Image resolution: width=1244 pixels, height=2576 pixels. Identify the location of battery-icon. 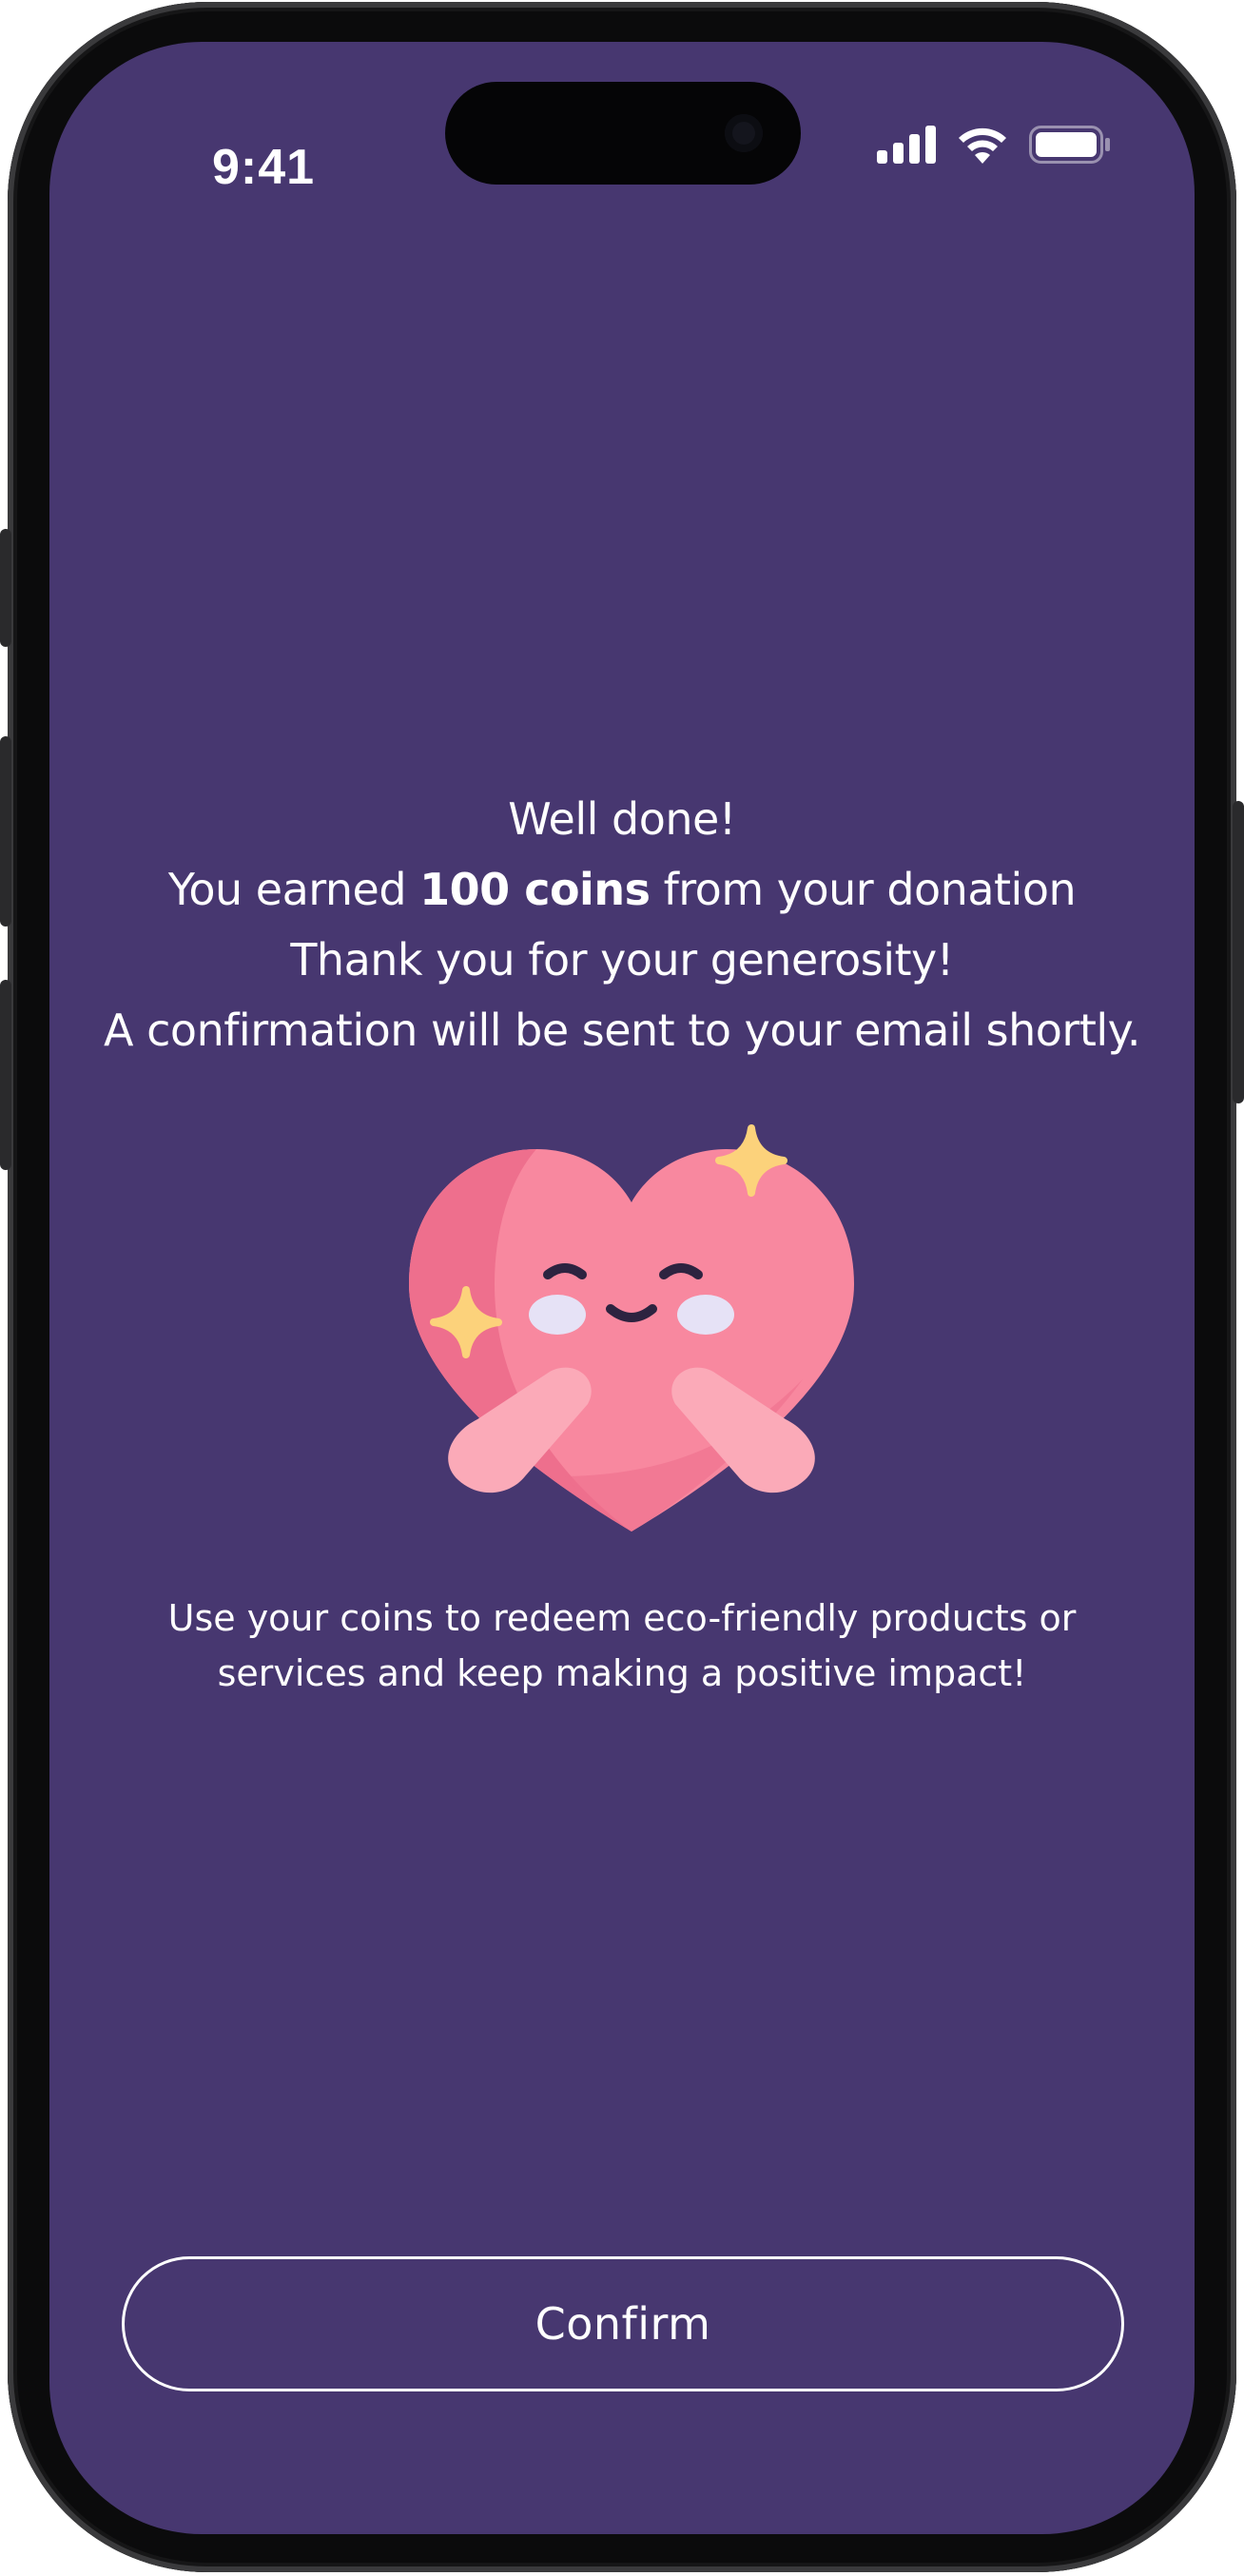
(1069, 145).